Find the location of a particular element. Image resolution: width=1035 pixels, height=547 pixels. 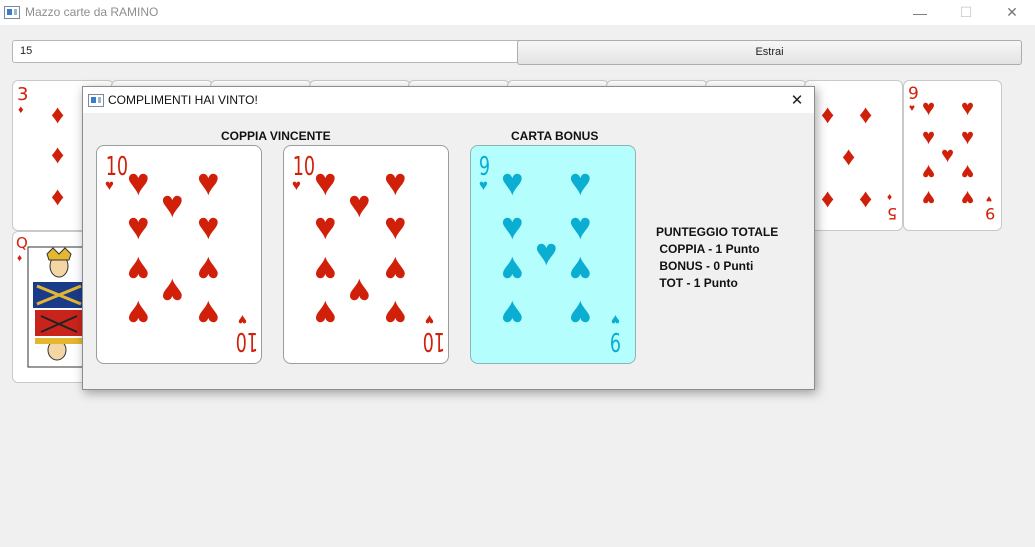

minimize-button: — is located at coordinates (920, 12).